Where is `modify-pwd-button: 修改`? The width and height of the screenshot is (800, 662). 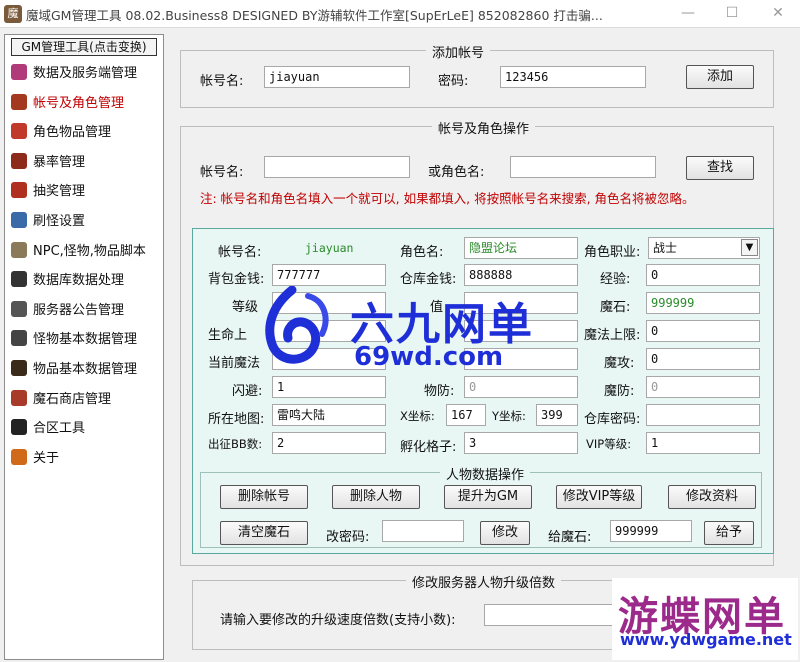 modify-pwd-button: 修改 is located at coordinates (505, 533).